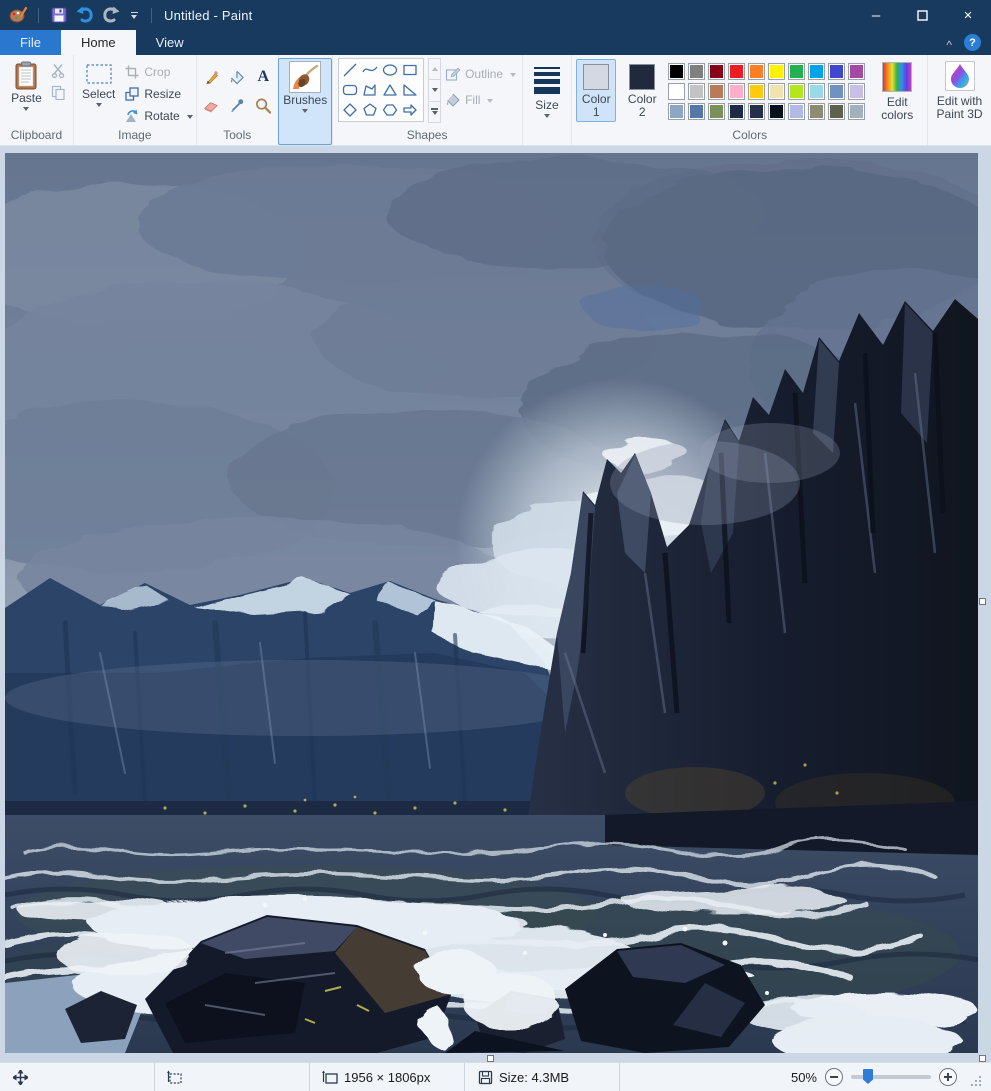  I want to click on fill-label: Fill, so click(473, 100).